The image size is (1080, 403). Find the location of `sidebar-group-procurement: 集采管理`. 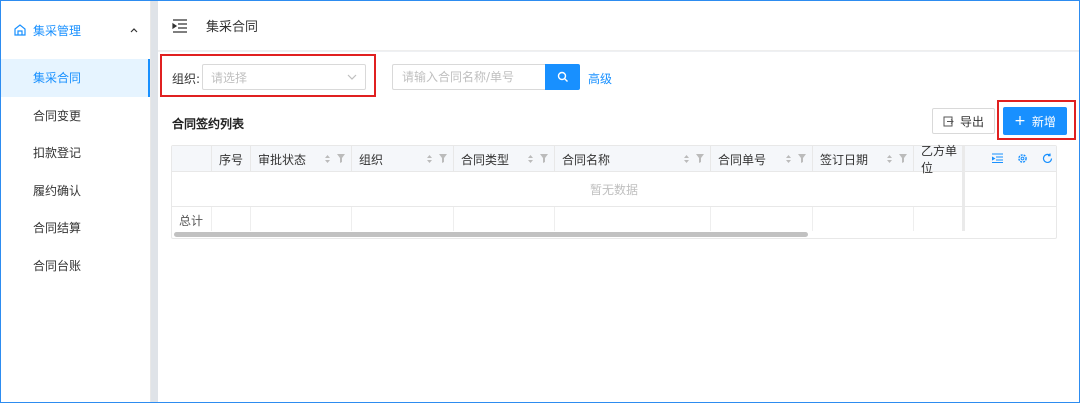

sidebar-group-procurement: 集采管理 is located at coordinates (75, 30).